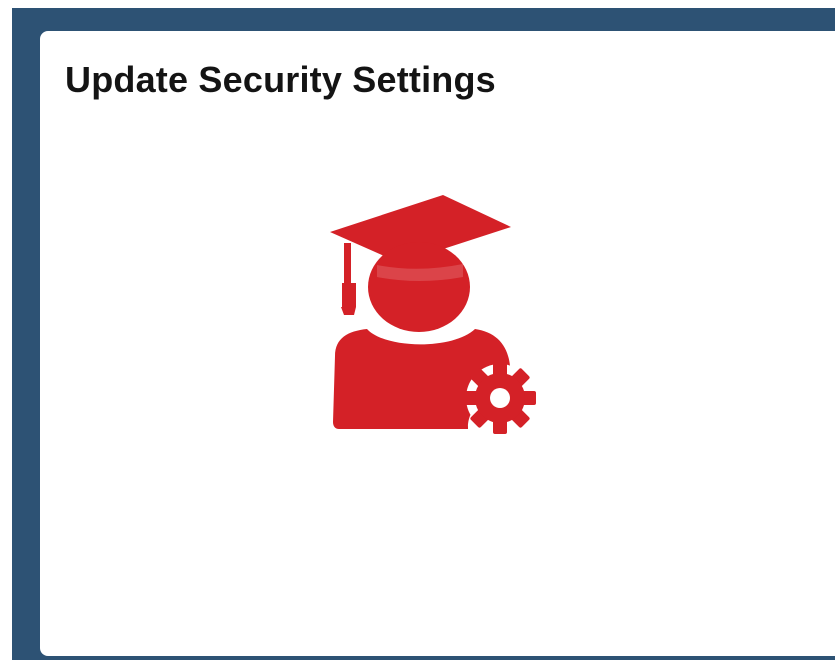 The image size is (835, 669). I want to click on tile-title: Update Security Settings, so click(280, 79).